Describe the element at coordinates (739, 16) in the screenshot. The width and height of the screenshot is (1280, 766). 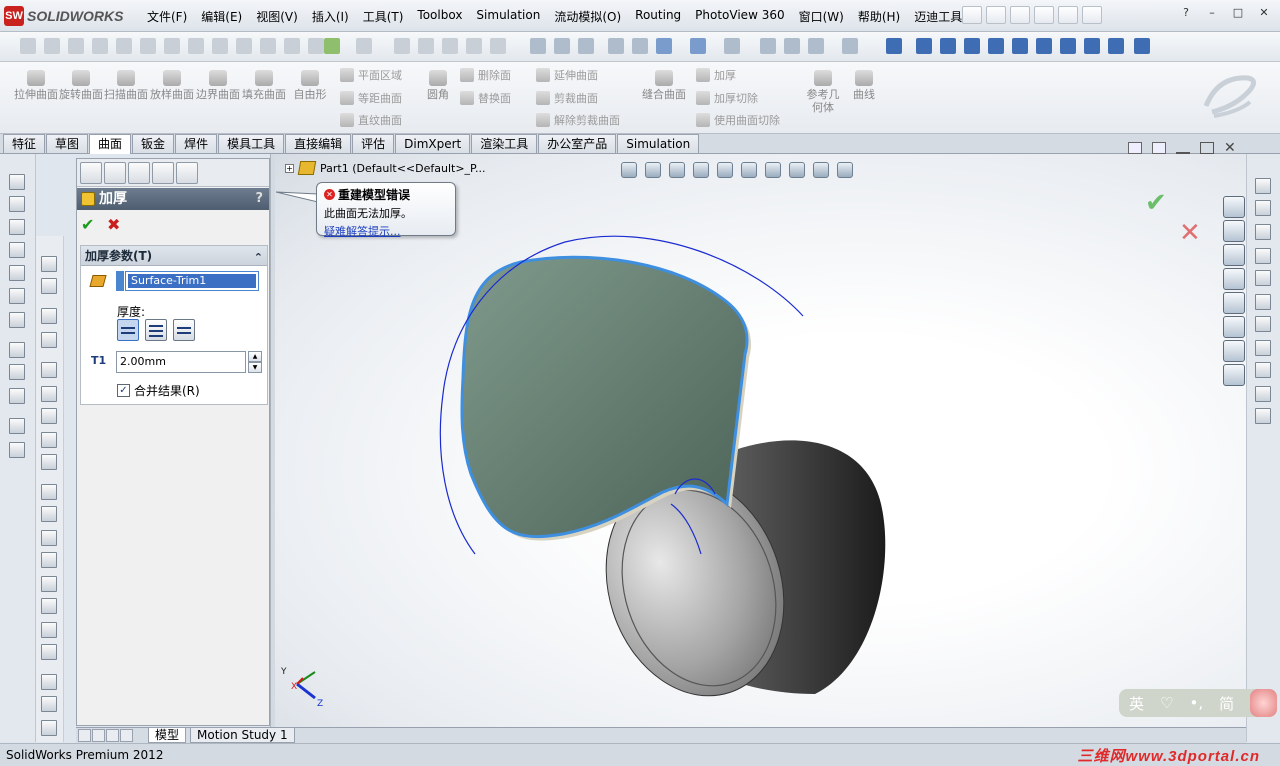
I see `menu-photoview: PhotoView 360` at that location.